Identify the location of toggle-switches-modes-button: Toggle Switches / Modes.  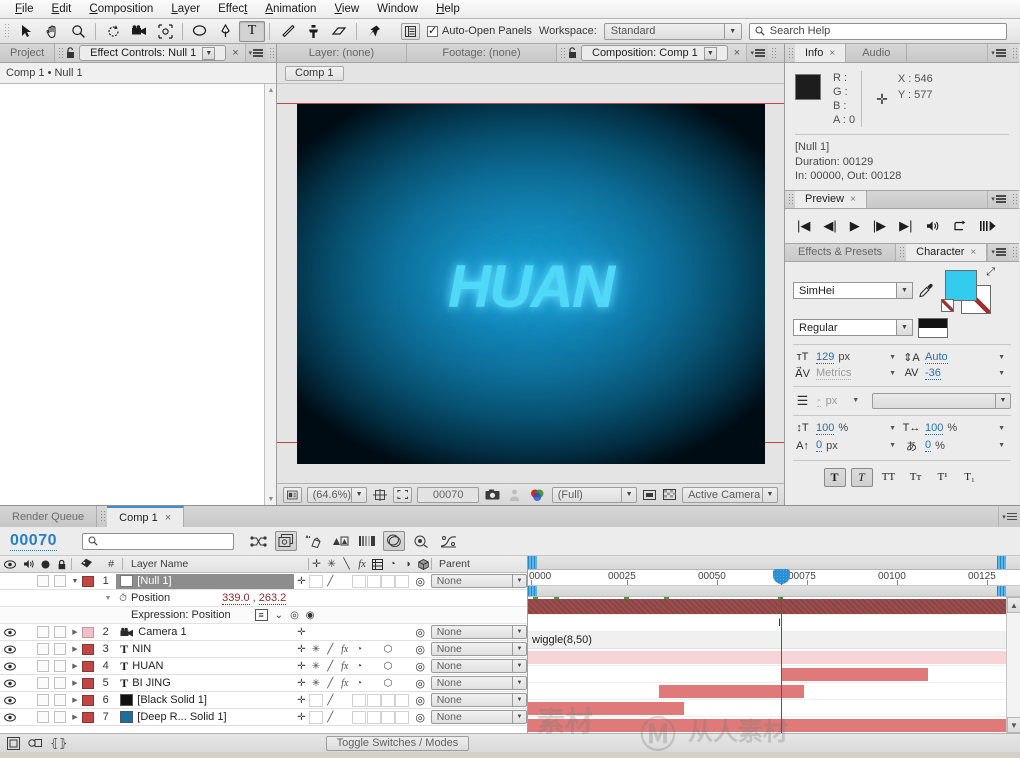
(397, 743).